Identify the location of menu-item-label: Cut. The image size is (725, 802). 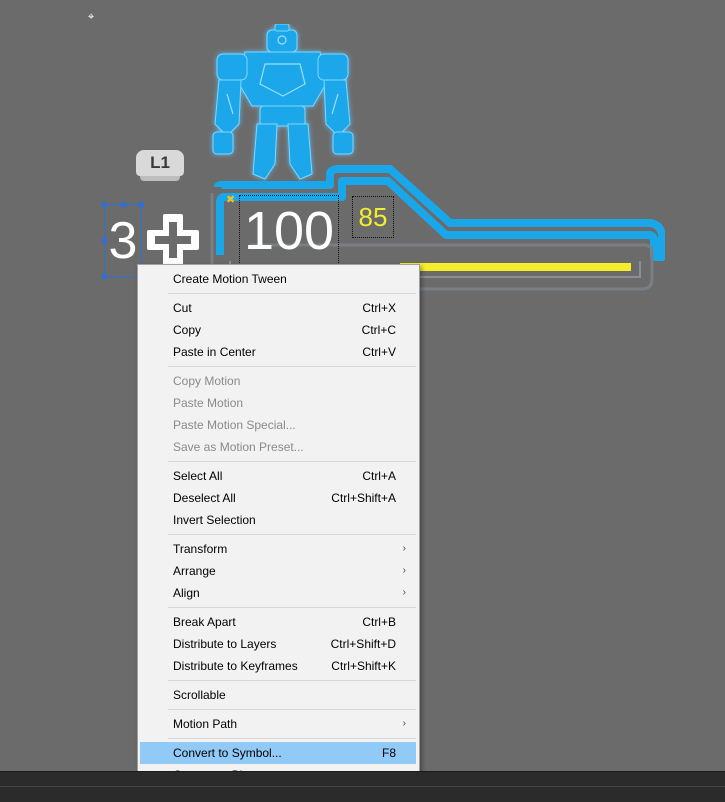
(182, 308).